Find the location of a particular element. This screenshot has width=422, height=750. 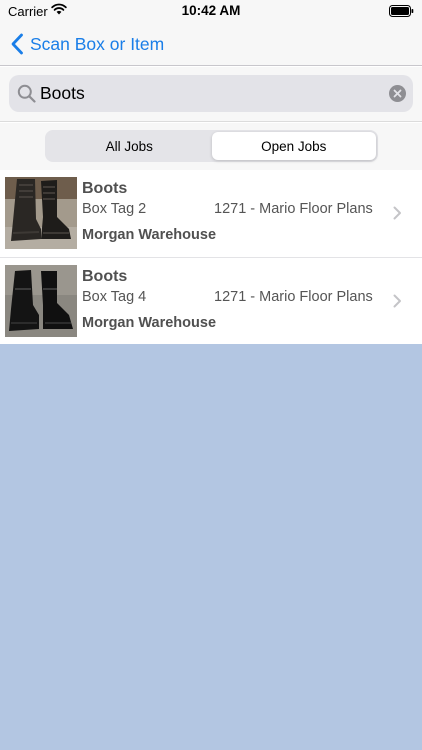

segment-area: All Jobs Open Jobs is located at coordinates (211, 146).